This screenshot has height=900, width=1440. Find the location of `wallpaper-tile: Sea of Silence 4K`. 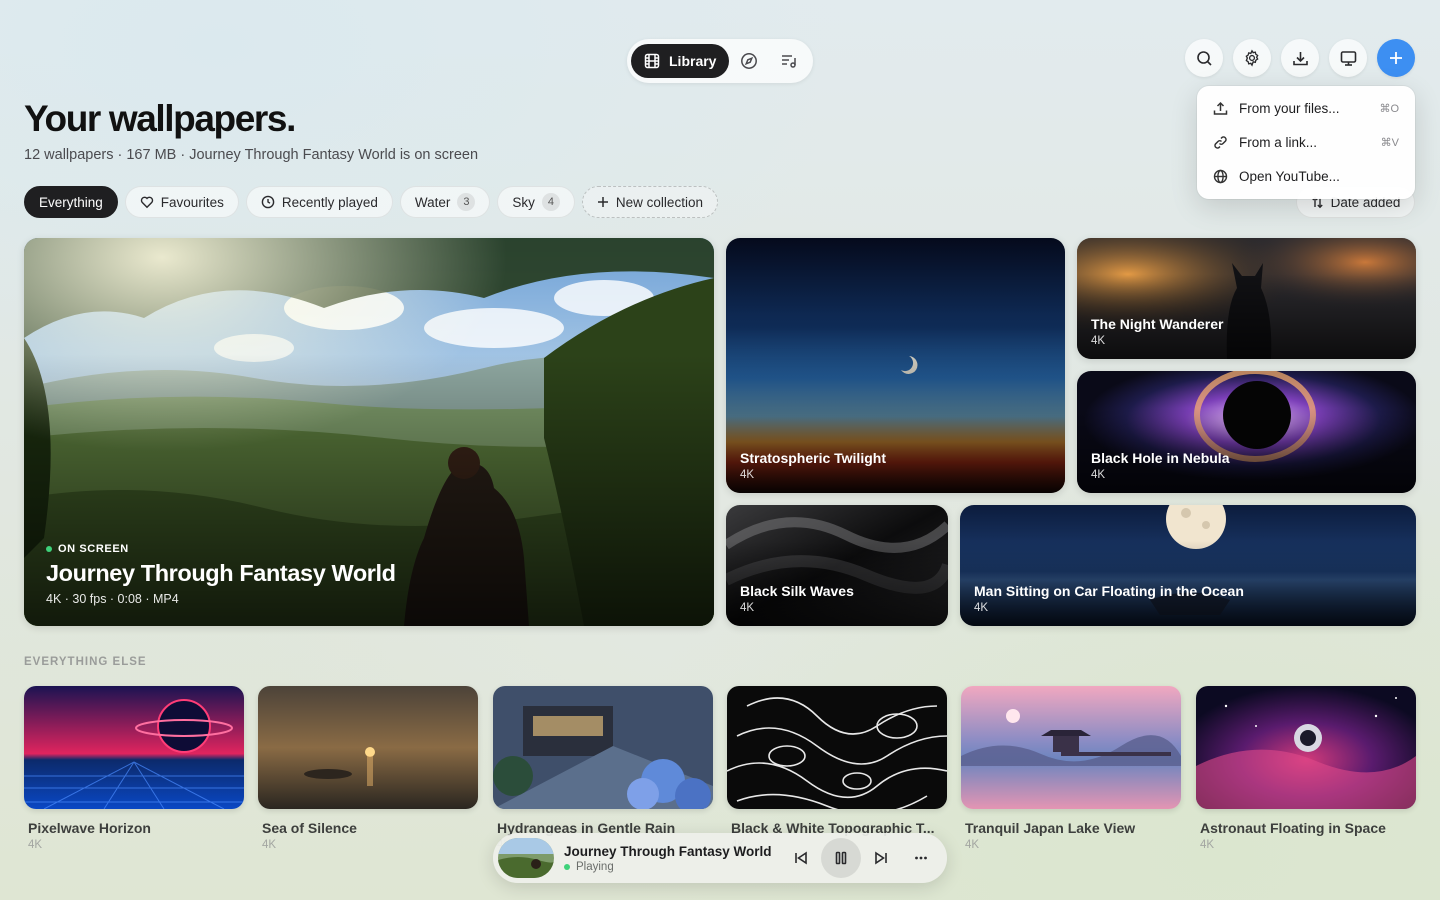

wallpaper-tile: Sea of Silence 4K is located at coordinates (368, 768).